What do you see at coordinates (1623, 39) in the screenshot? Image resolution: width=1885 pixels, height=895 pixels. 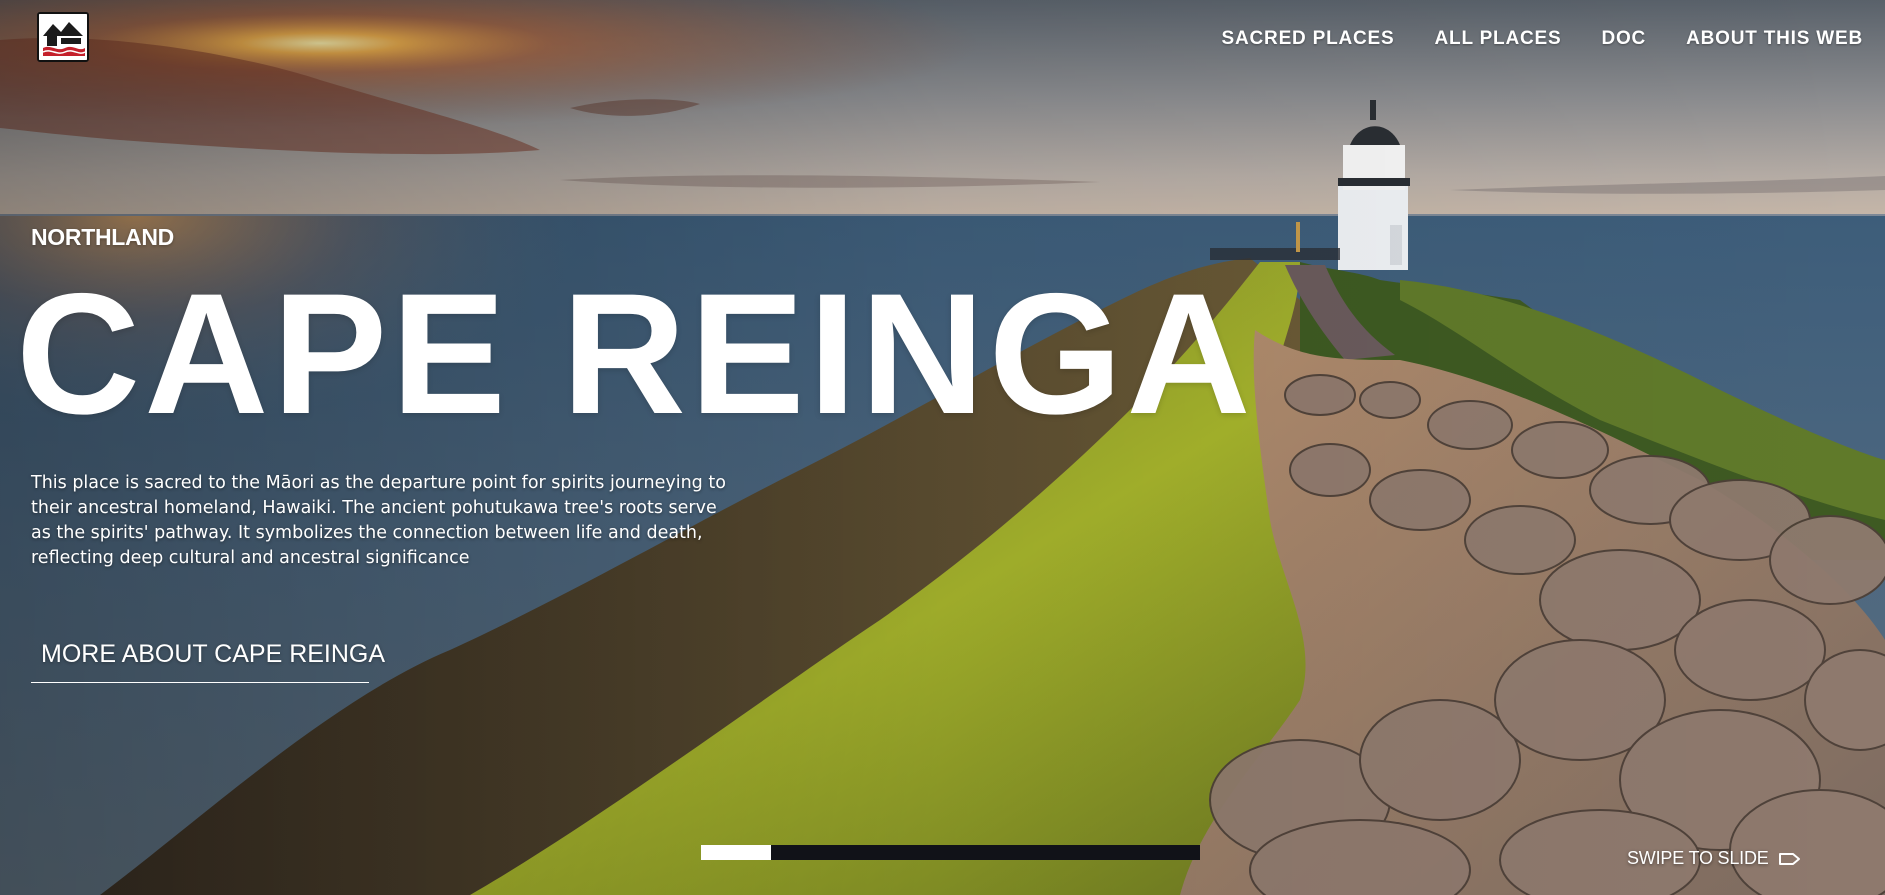 I see `nav-doc: DOC` at bounding box center [1623, 39].